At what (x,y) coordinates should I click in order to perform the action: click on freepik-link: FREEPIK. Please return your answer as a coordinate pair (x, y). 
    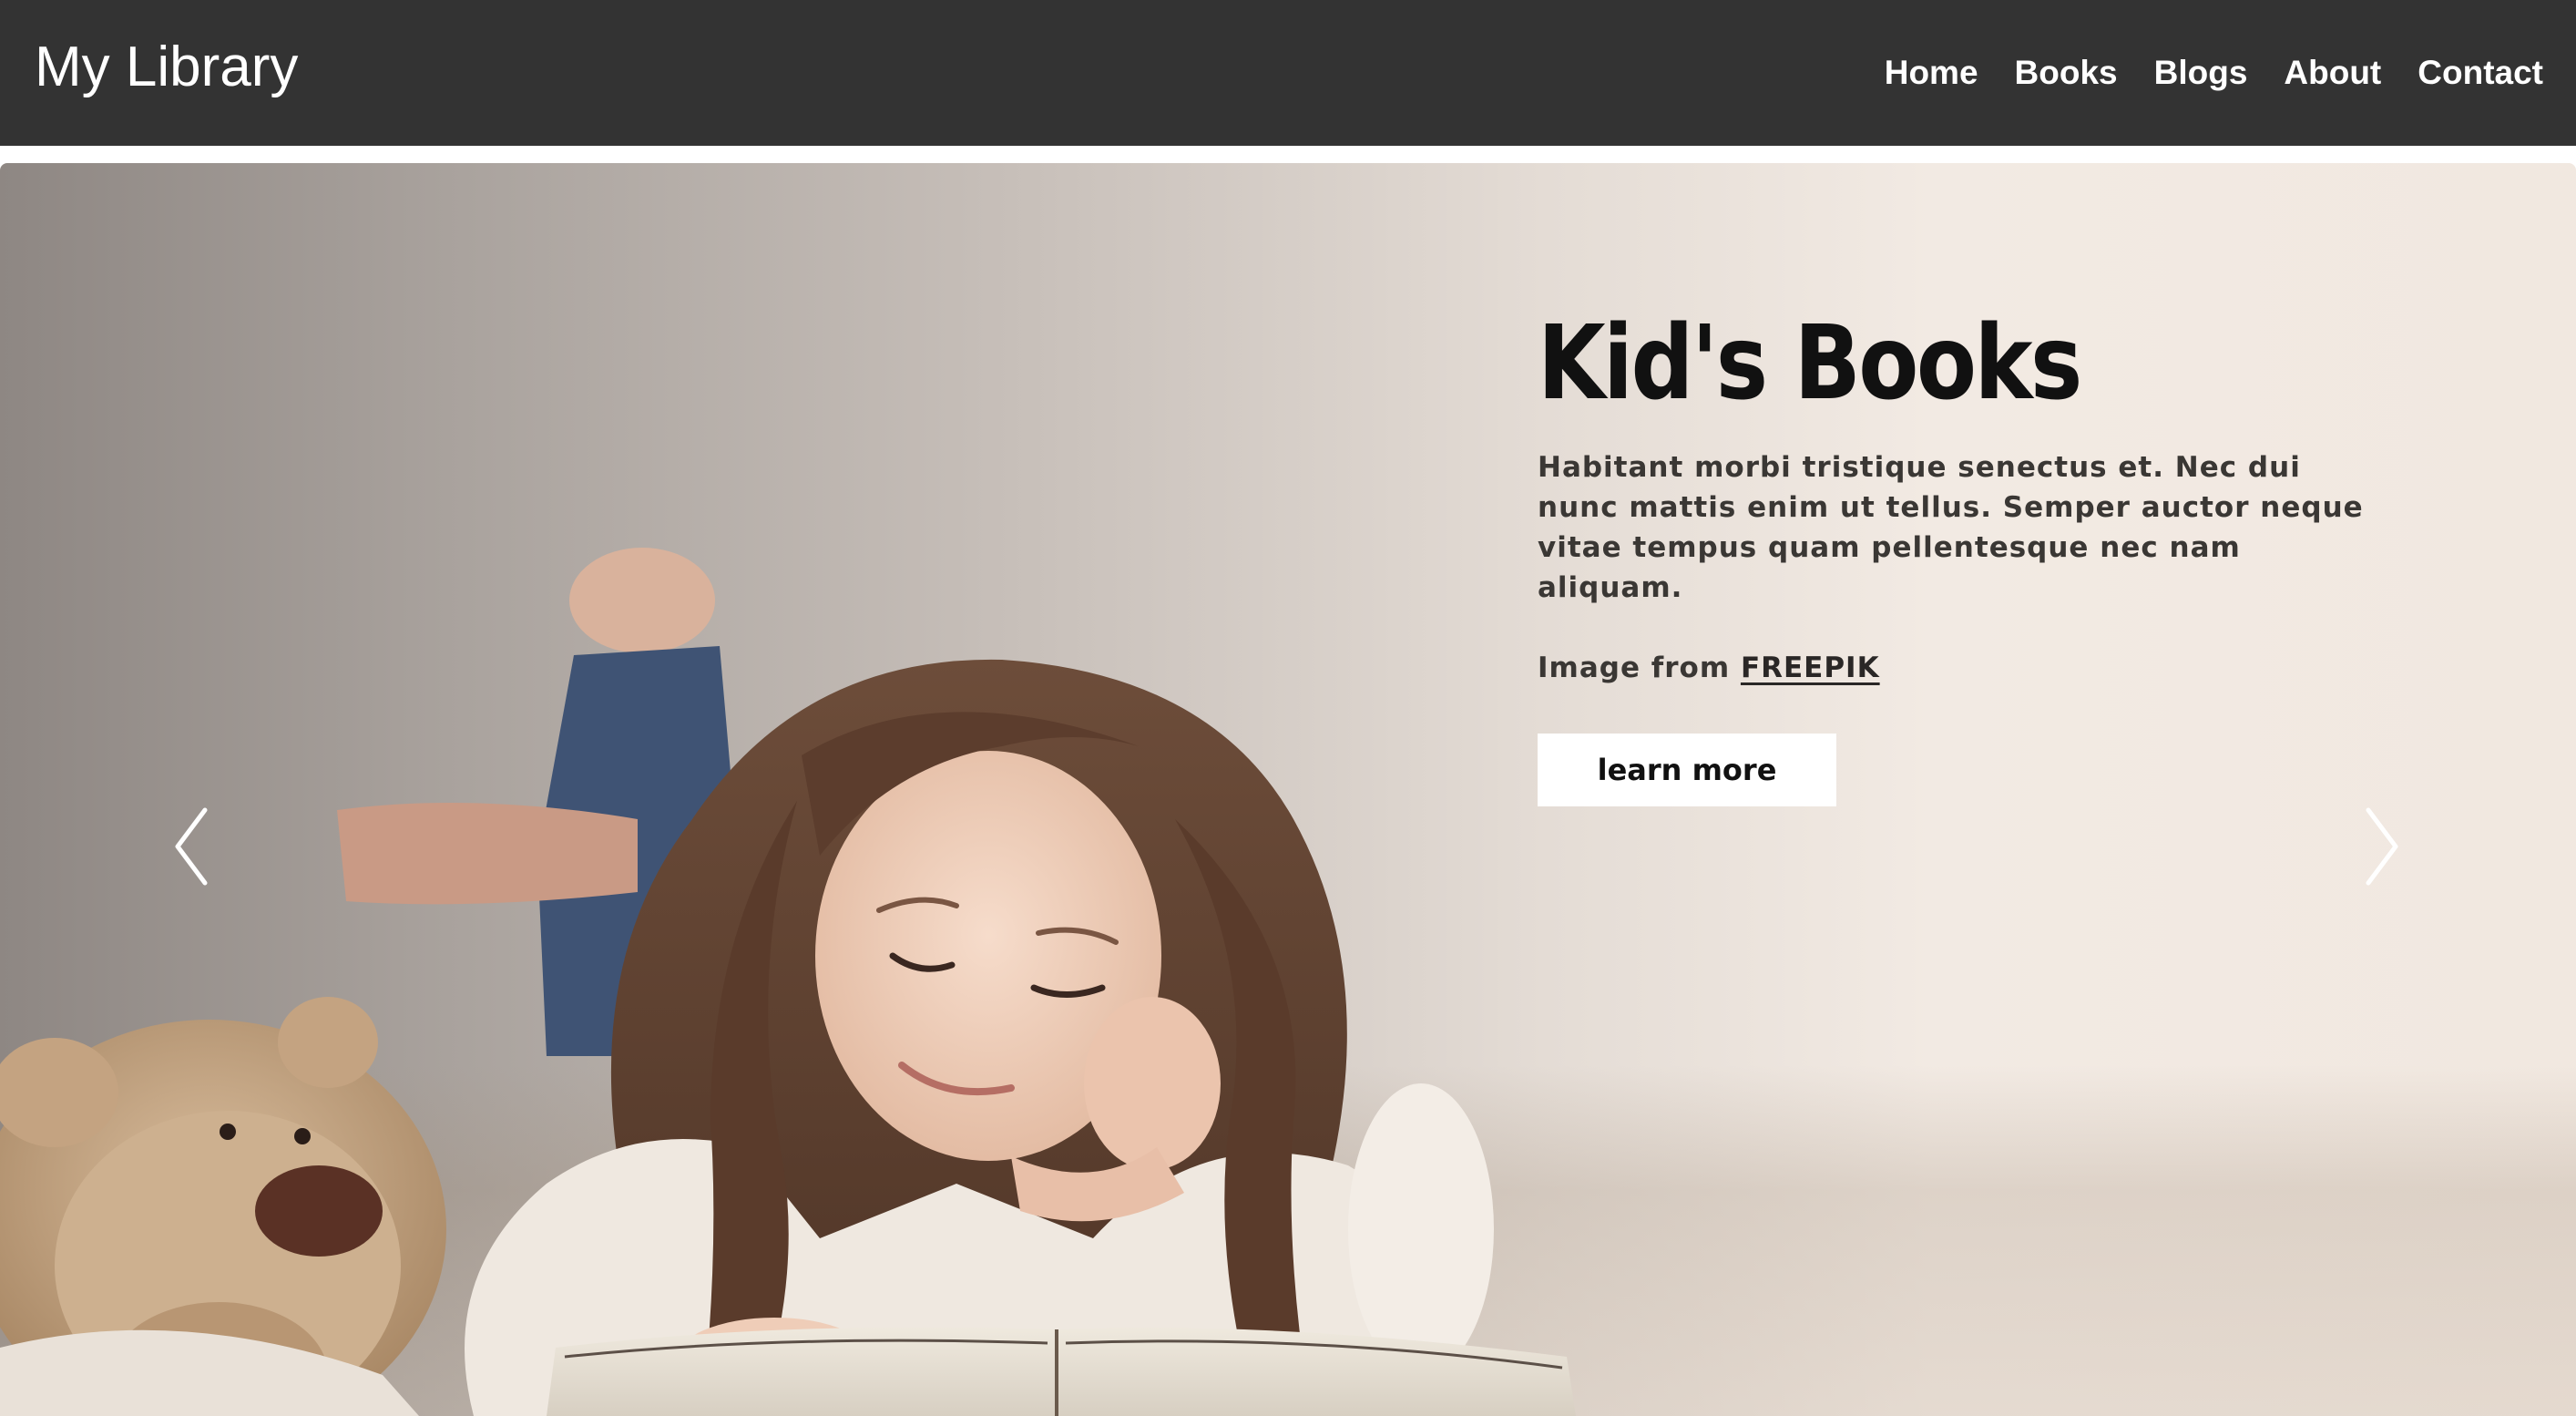
    Looking at the image, I should click on (1810, 668).